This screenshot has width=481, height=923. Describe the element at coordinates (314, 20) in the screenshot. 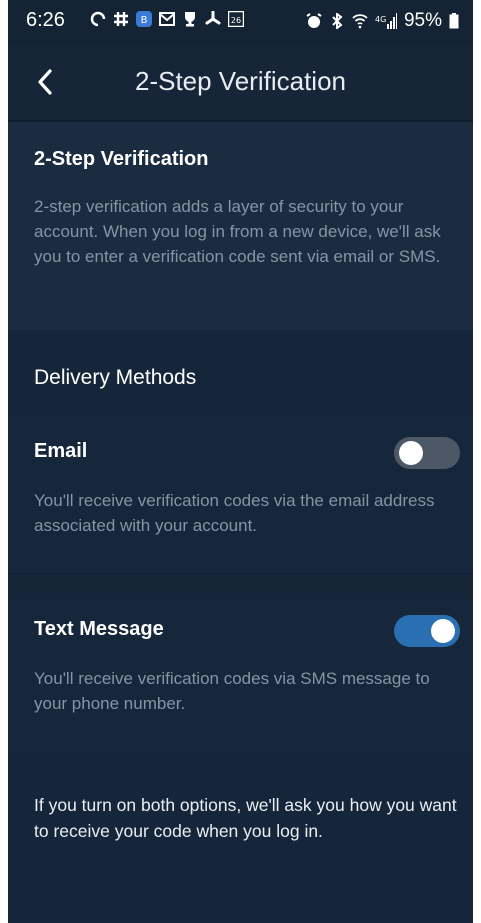

I see `alarm-icon` at that location.